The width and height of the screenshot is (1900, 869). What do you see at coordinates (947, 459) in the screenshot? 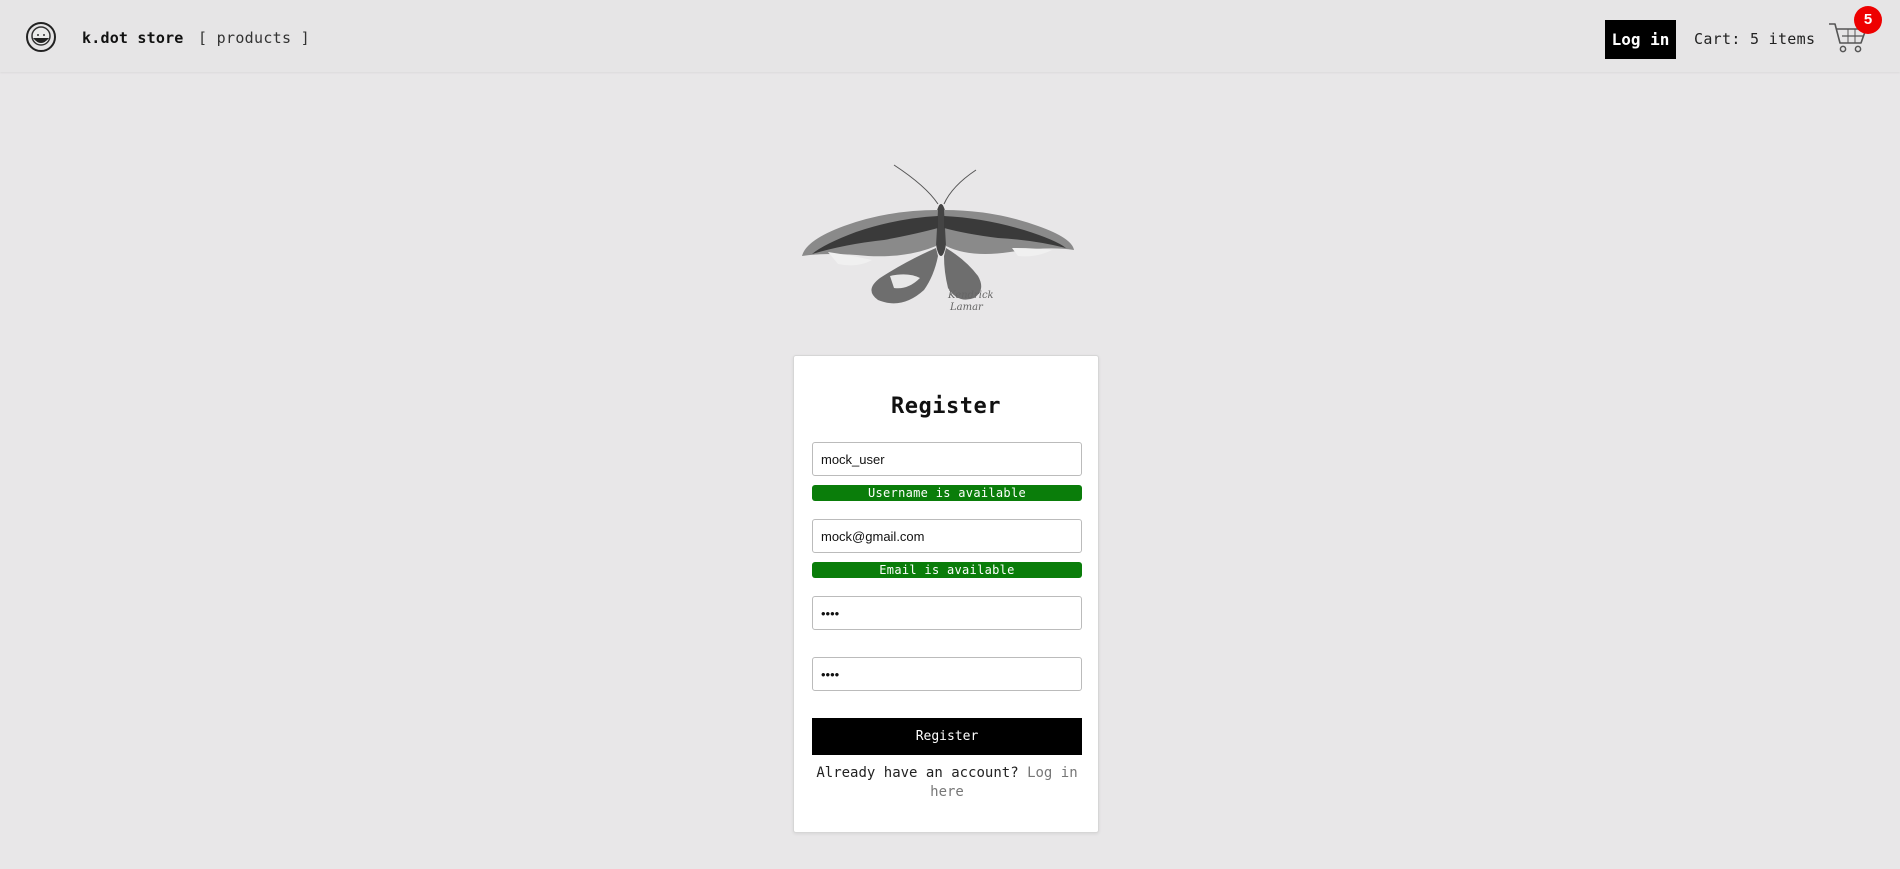
I see `username-input` at bounding box center [947, 459].